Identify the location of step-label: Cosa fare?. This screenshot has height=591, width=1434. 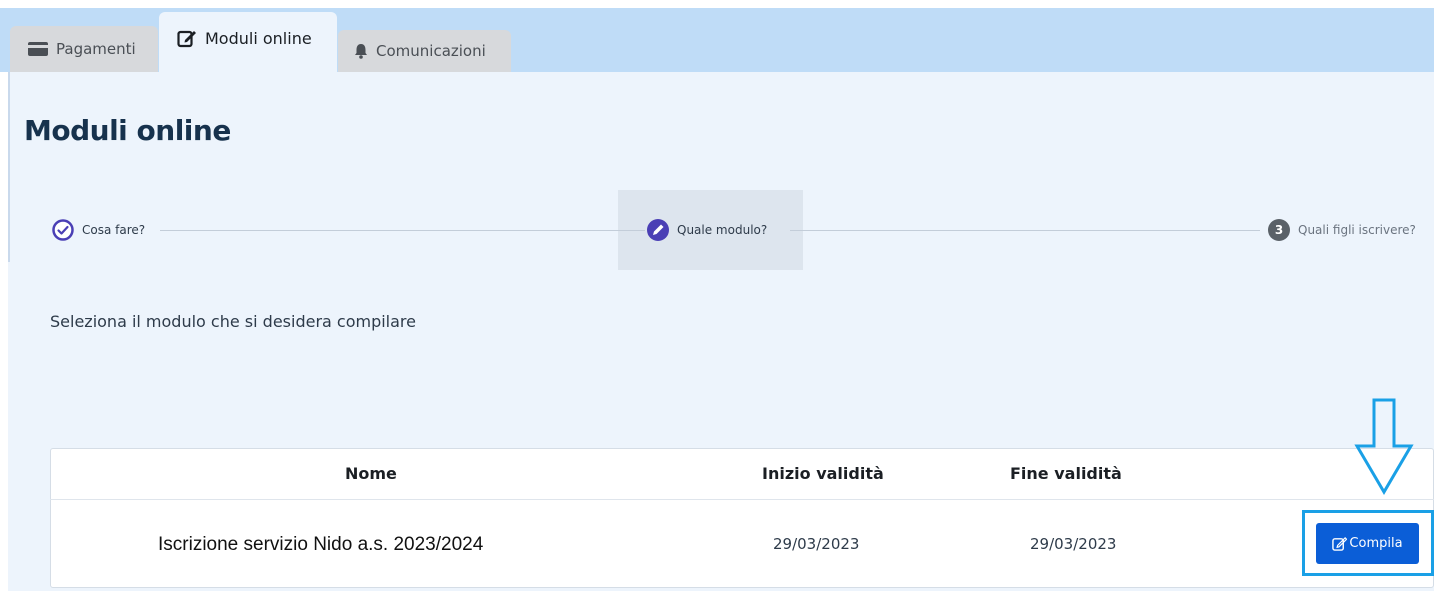
(114, 230).